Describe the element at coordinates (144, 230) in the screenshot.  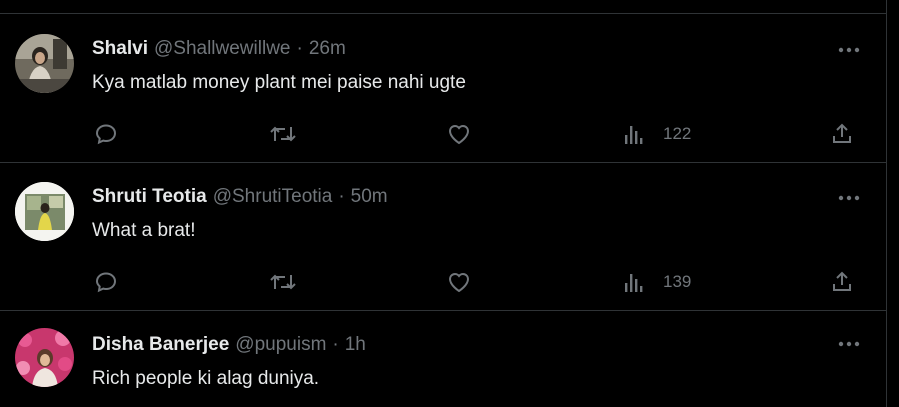
I see `tweet-text: What a brat!` at that location.